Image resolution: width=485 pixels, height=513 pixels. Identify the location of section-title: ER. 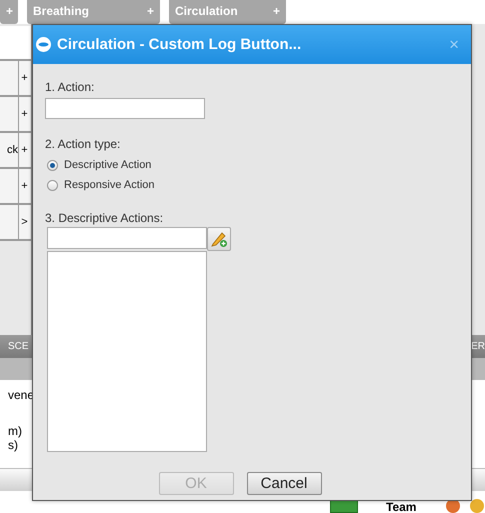
(478, 346).